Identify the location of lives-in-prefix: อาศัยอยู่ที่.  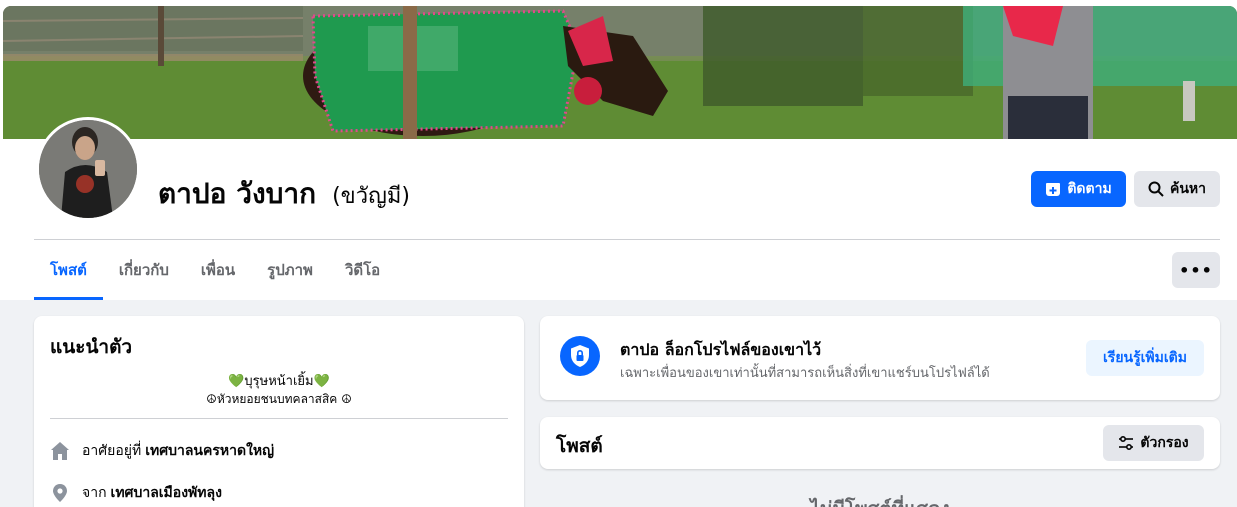
(112, 451).